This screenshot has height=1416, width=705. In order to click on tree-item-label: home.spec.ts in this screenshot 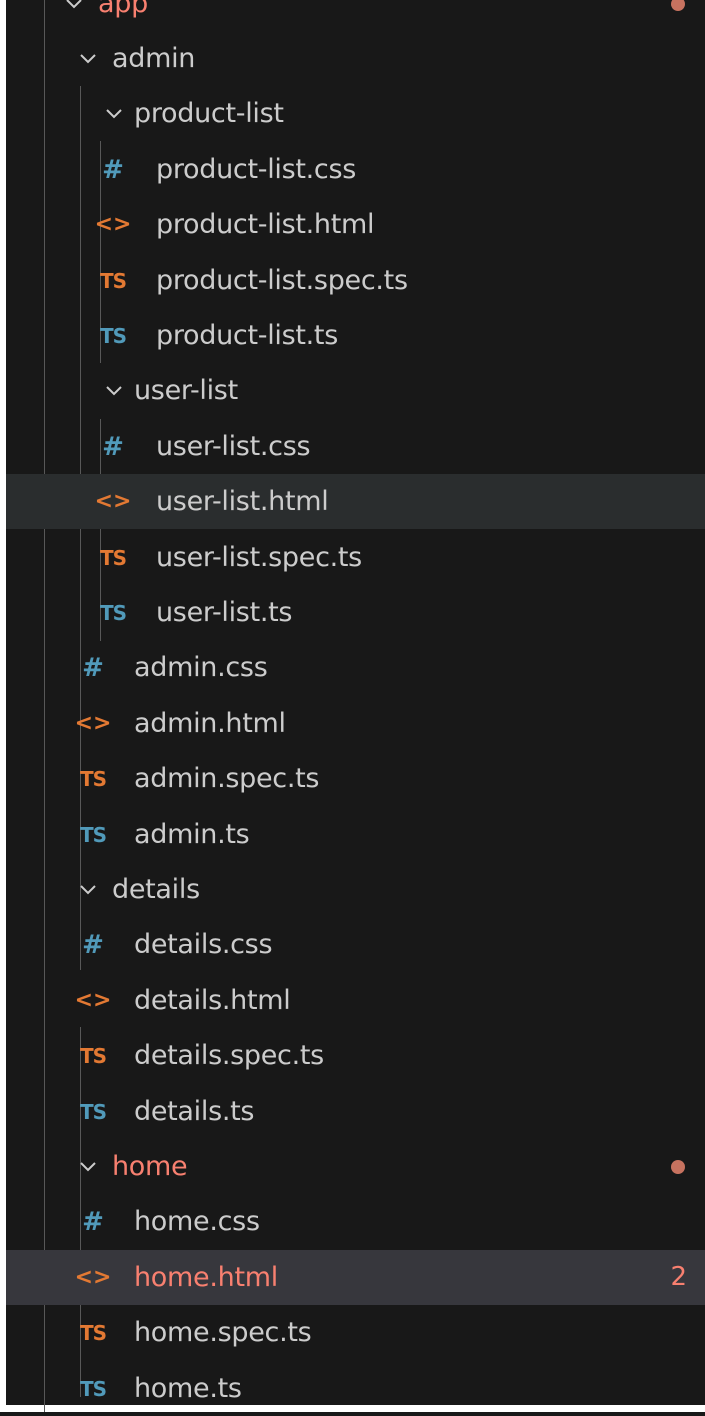, I will do `click(223, 1332)`.